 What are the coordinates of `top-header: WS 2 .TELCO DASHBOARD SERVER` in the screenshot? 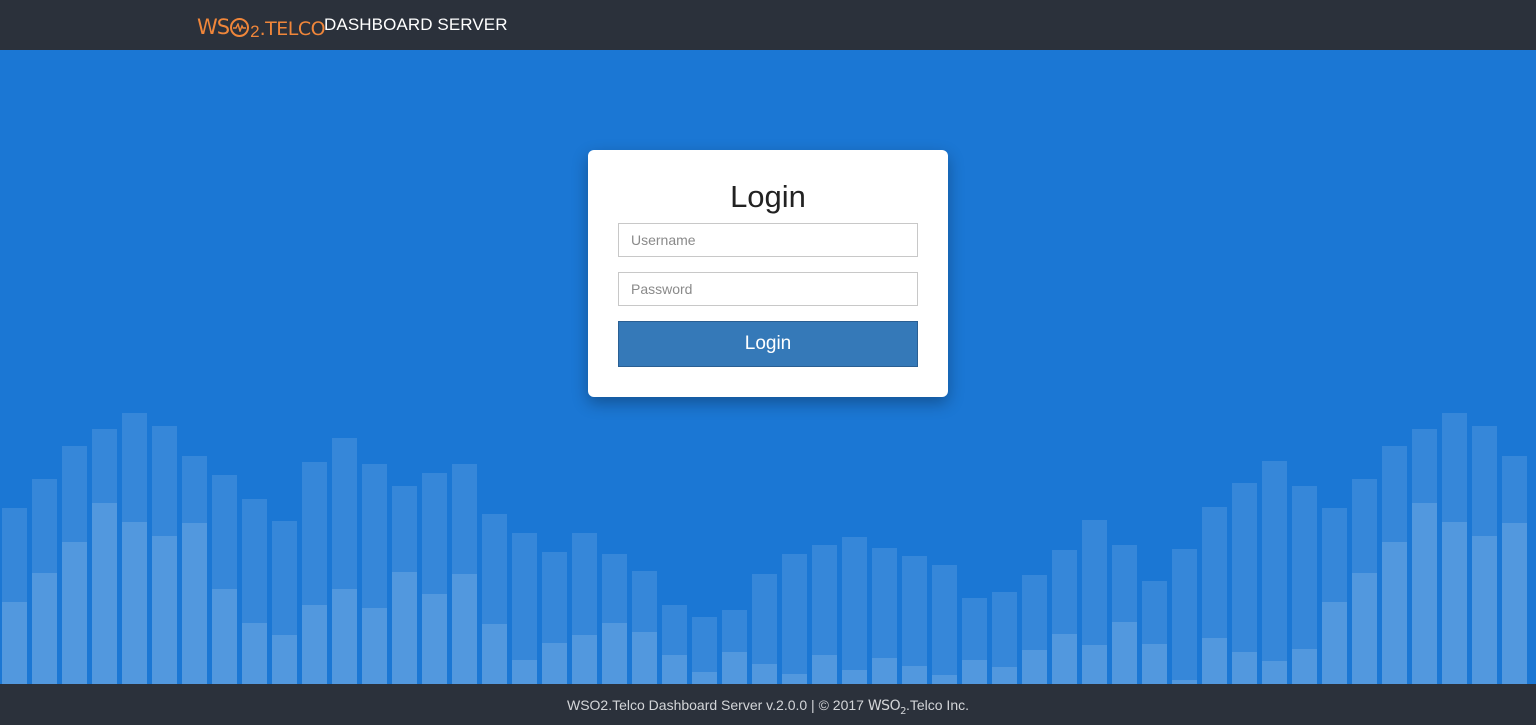 It's located at (768, 25).